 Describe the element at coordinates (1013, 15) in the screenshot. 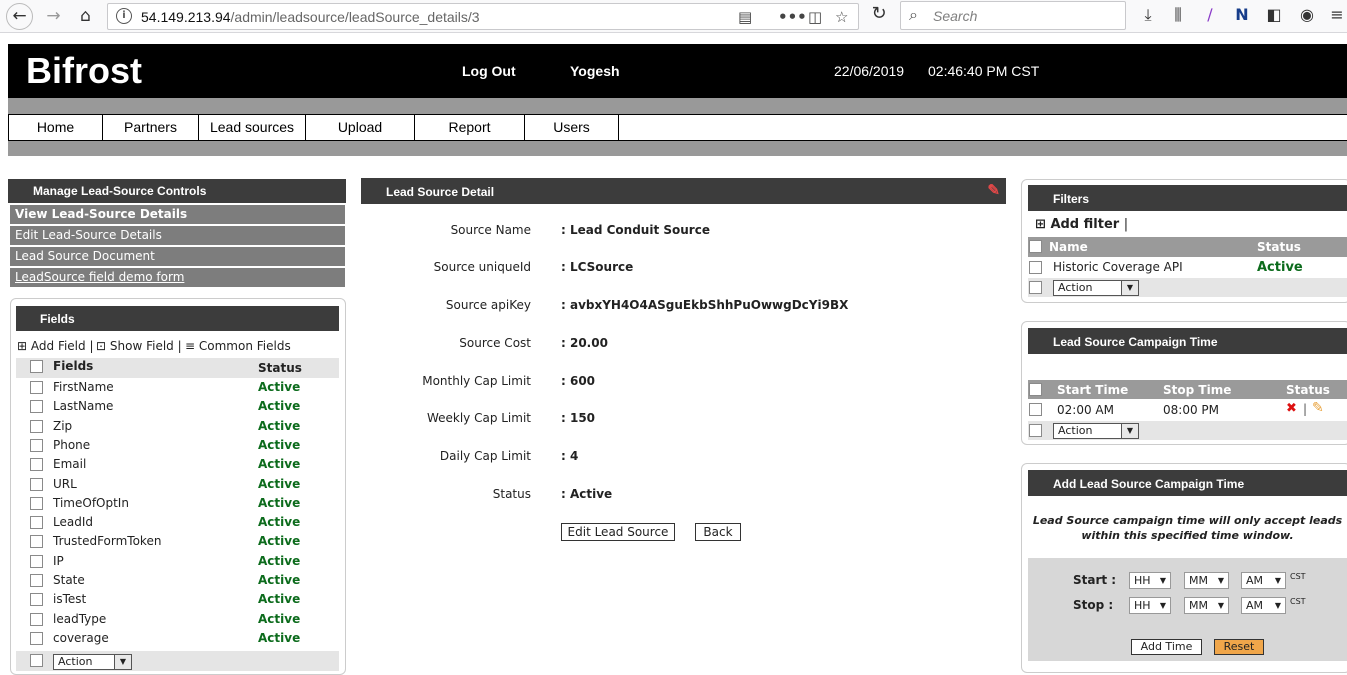

I see `search-input: ⌕ Search` at that location.